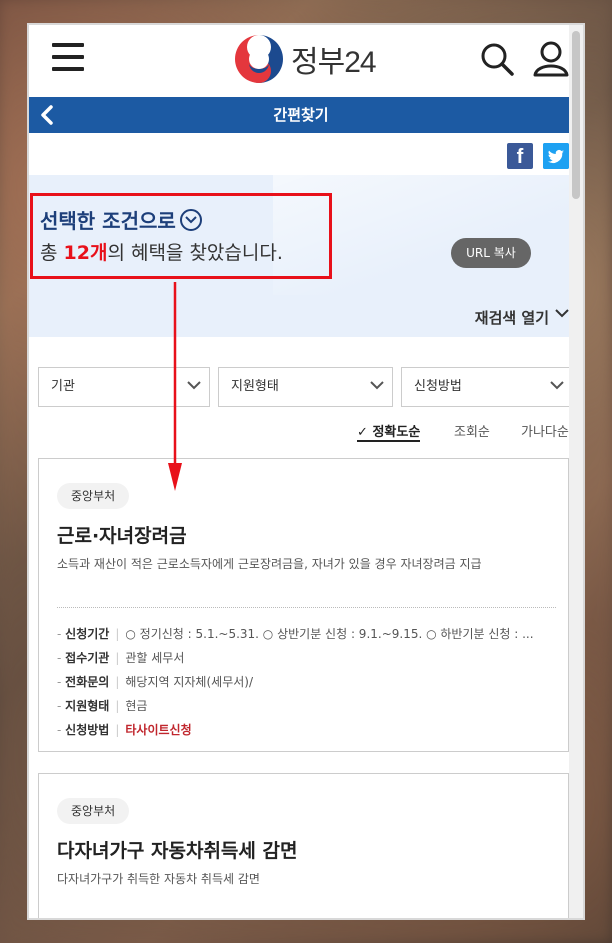  What do you see at coordinates (295, 731) in the screenshot?
I see `info-row-apply-method: 신청방법|타사이트신청` at bounding box center [295, 731].